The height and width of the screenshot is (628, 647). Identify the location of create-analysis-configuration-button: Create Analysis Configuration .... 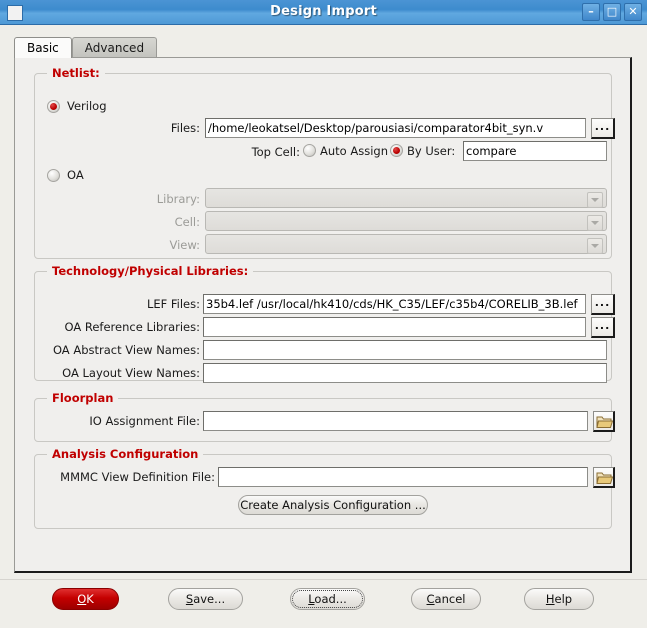
(333, 505).